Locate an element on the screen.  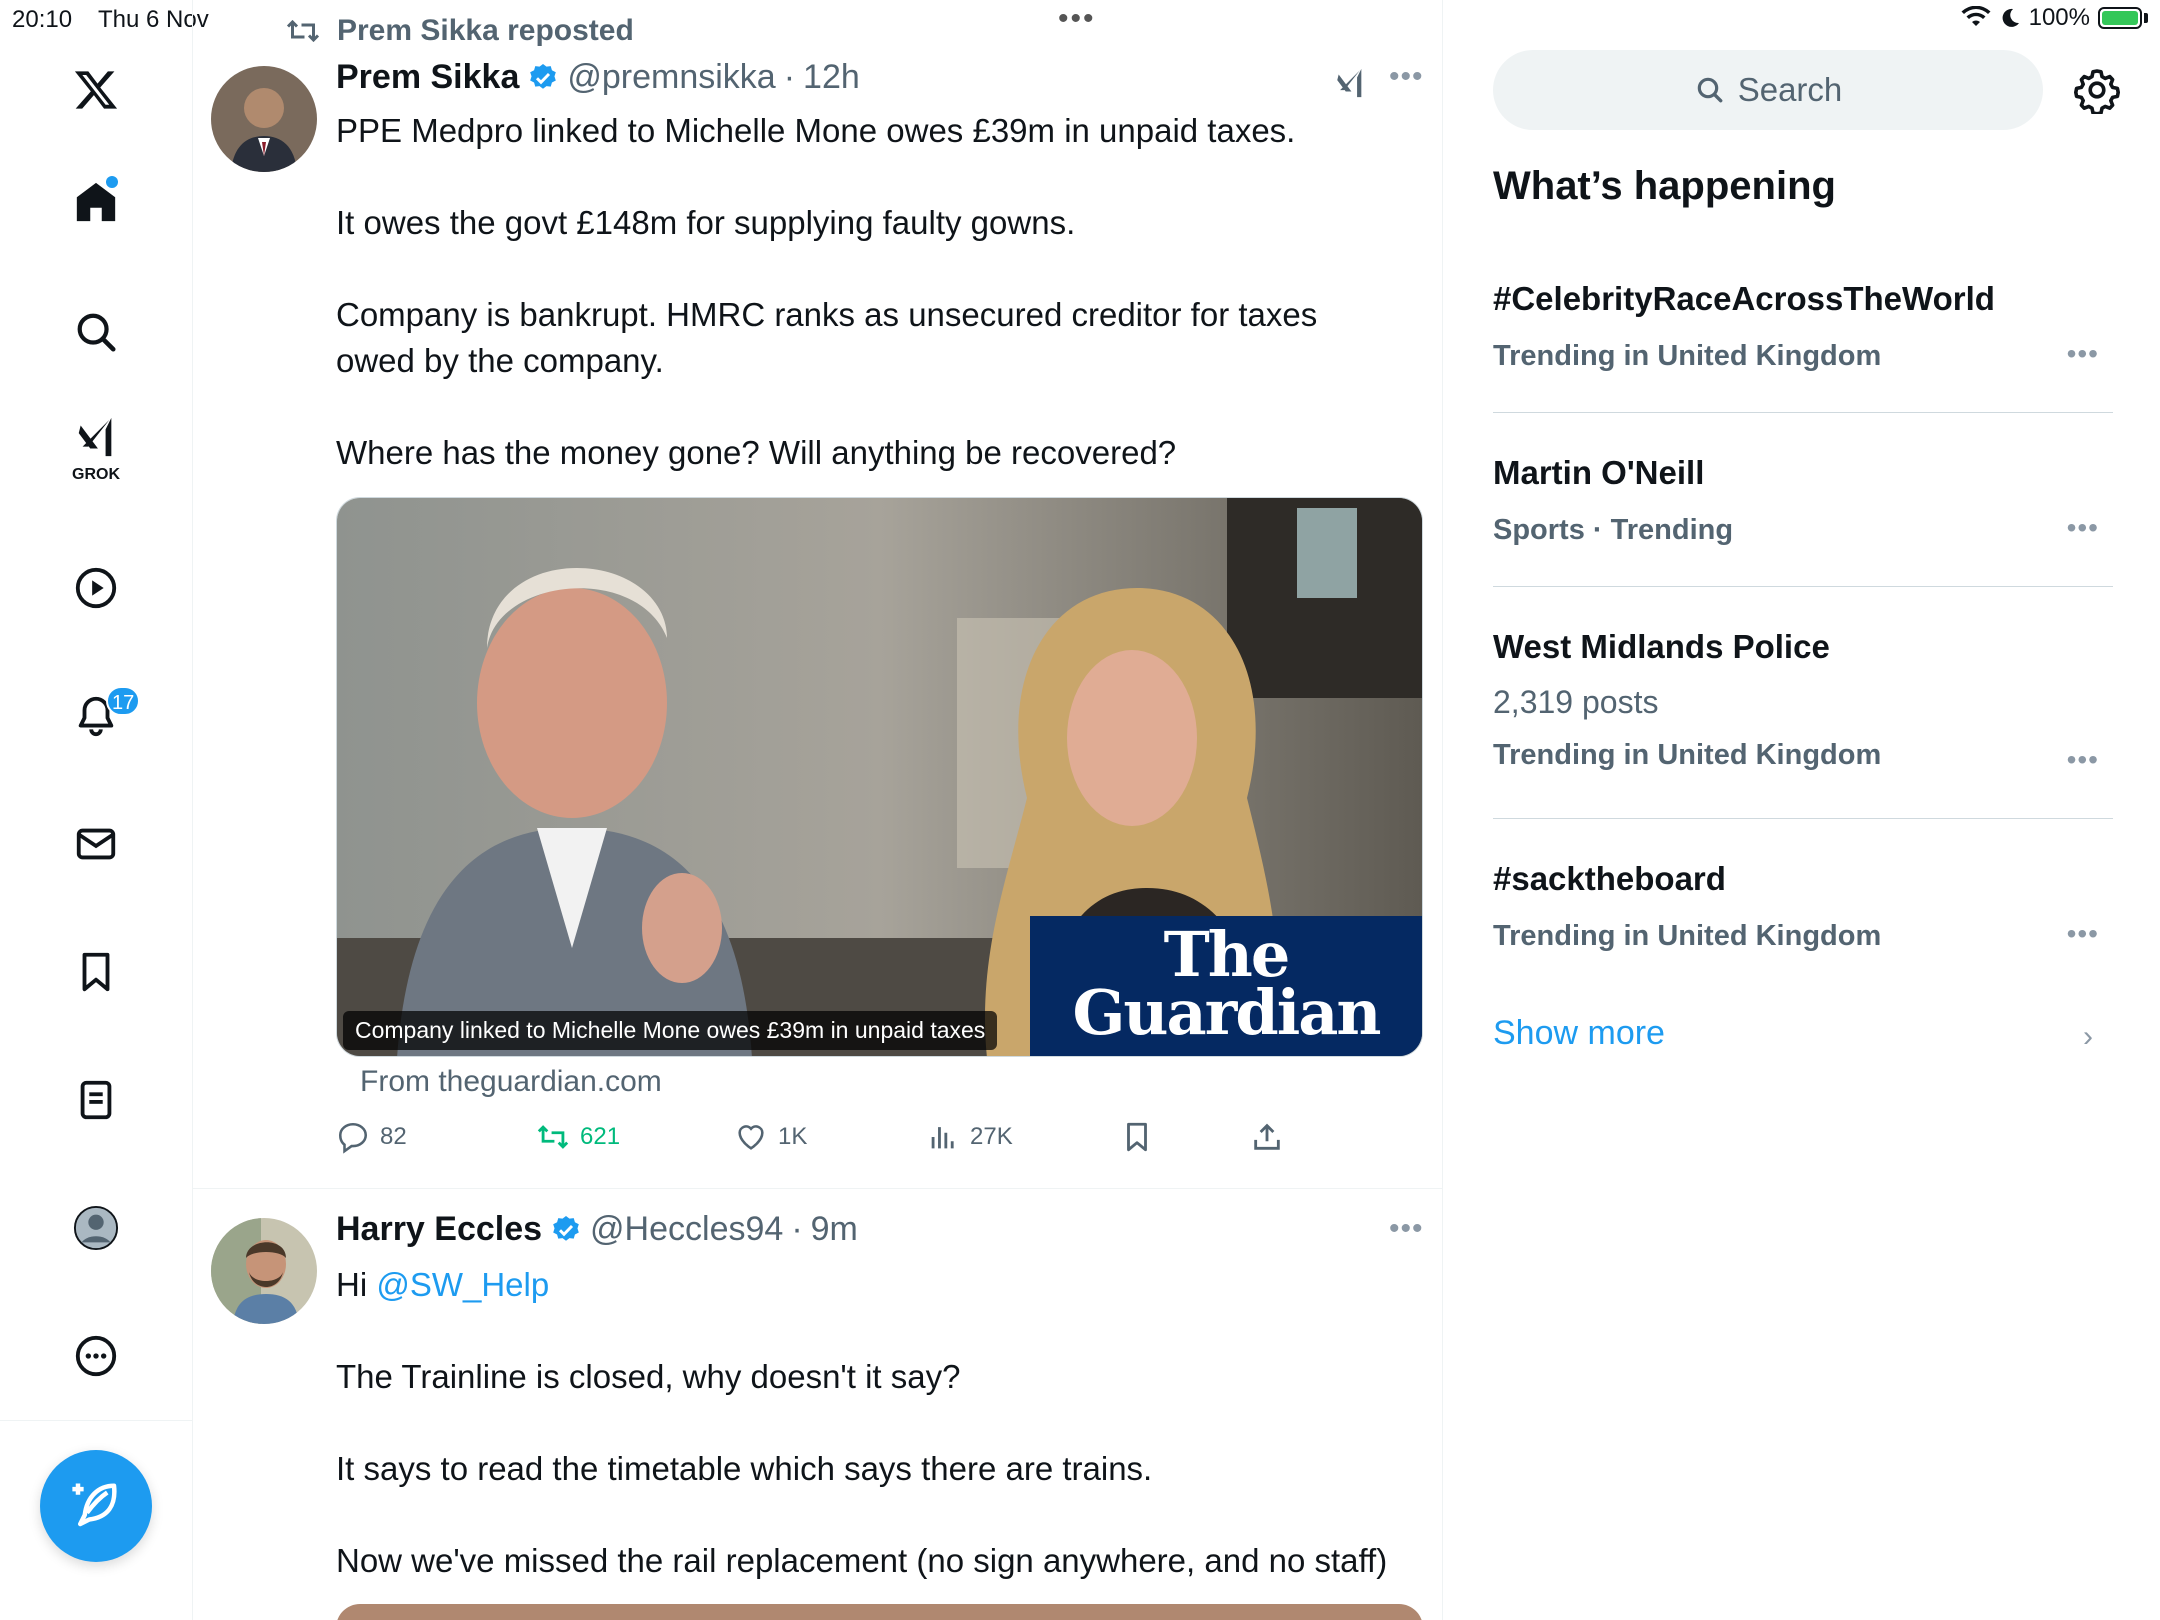
new-content-dot is located at coordinates (112, 182).